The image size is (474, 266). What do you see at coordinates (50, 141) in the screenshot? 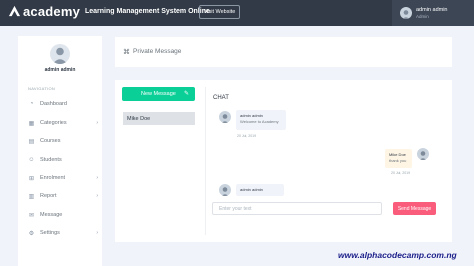
I see `sidebar-item-label: Courses` at bounding box center [50, 141].